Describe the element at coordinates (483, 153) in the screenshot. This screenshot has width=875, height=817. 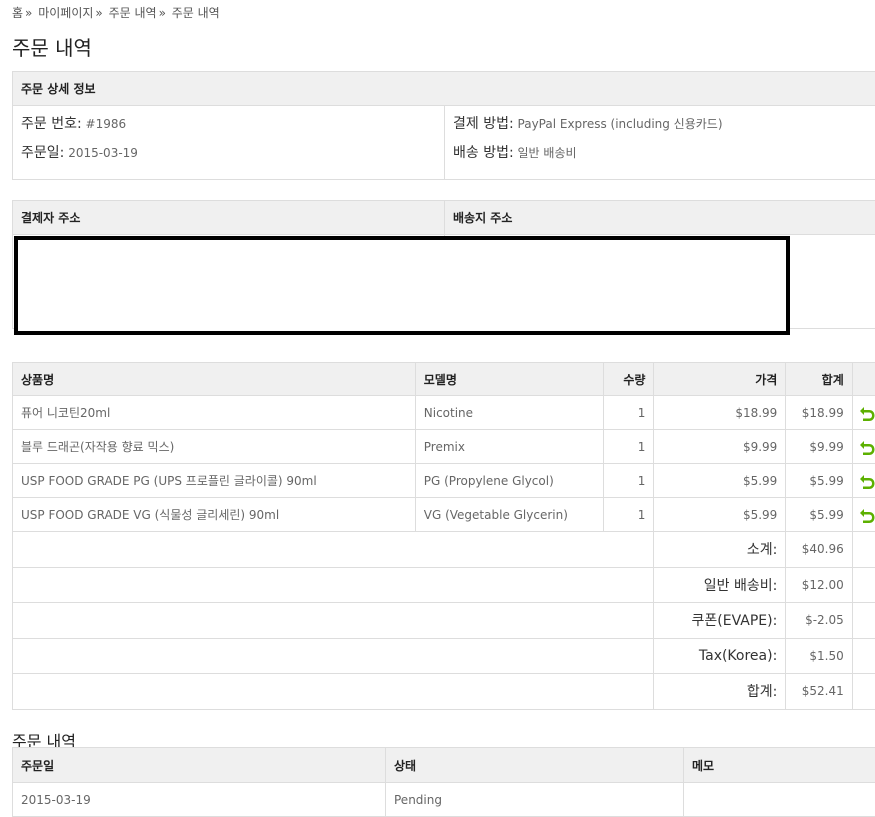
I see `shipping-method-label: 배송 방법:` at that location.